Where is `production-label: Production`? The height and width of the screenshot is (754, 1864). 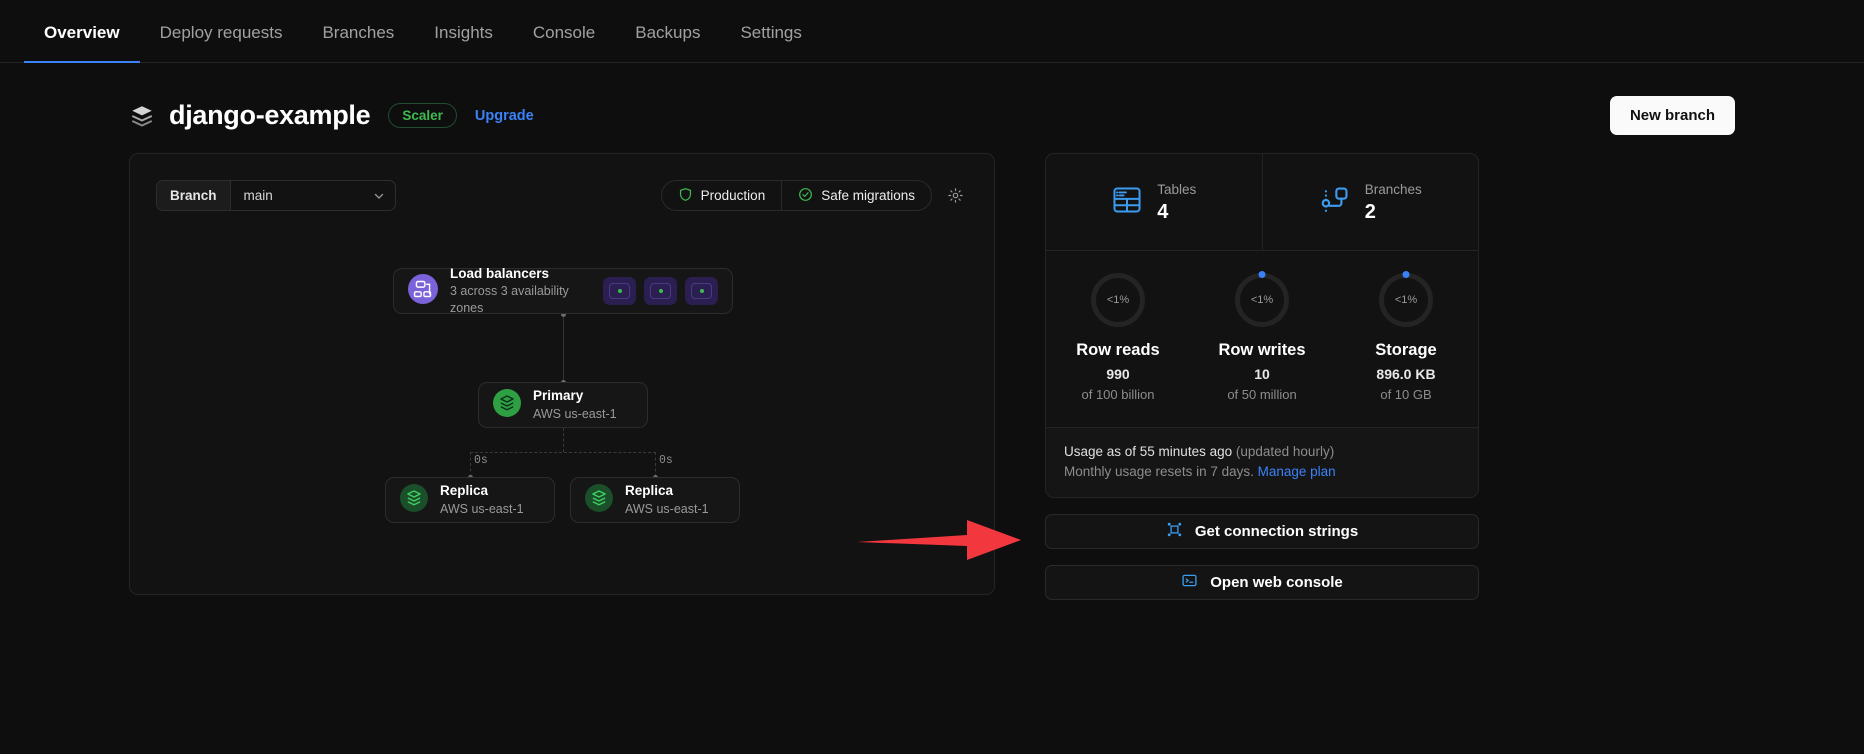 production-label: Production is located at coordinates (733, 195).